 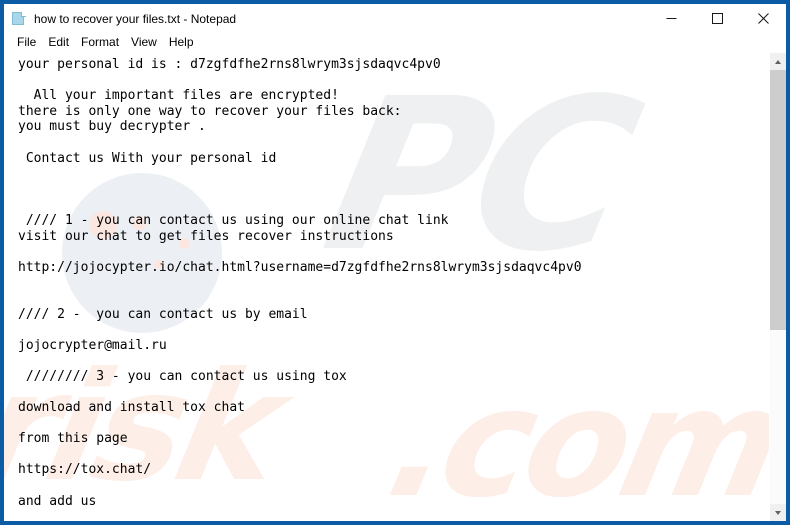 What do you see at coordinates (395, 43) in the screenshot?
I see `menu-bar: File Edit Format View Help` at bounding box center [395, 43].